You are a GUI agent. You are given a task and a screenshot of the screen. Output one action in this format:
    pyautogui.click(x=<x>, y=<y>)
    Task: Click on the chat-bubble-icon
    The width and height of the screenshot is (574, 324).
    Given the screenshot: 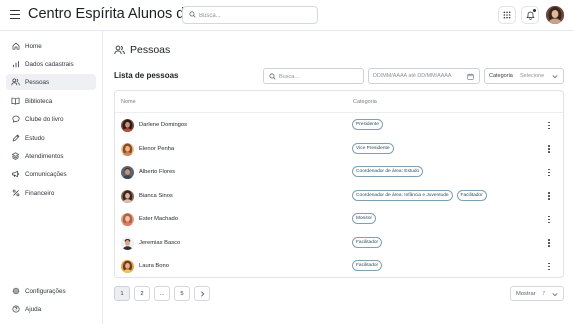 What is the action you would take?
    pyautogui.click(x=15, y=119)
    